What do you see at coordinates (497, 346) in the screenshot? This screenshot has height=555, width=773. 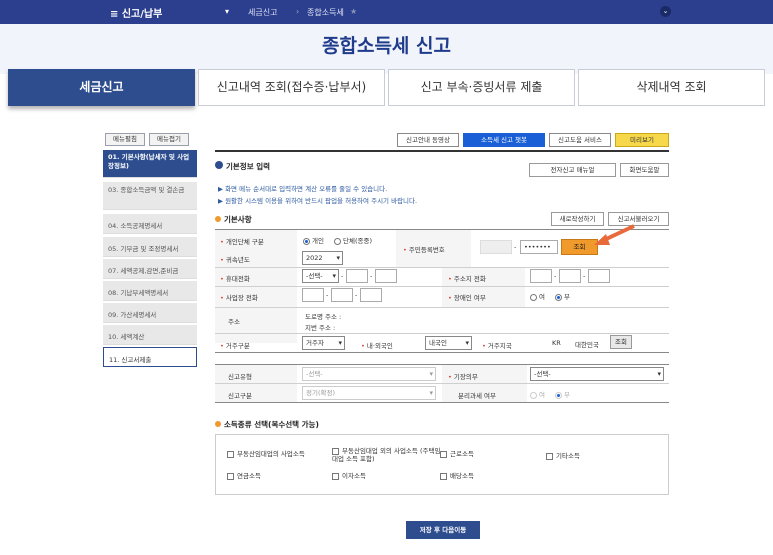 I see `country-label: • 거주지국` at bounding box center [497, 346].